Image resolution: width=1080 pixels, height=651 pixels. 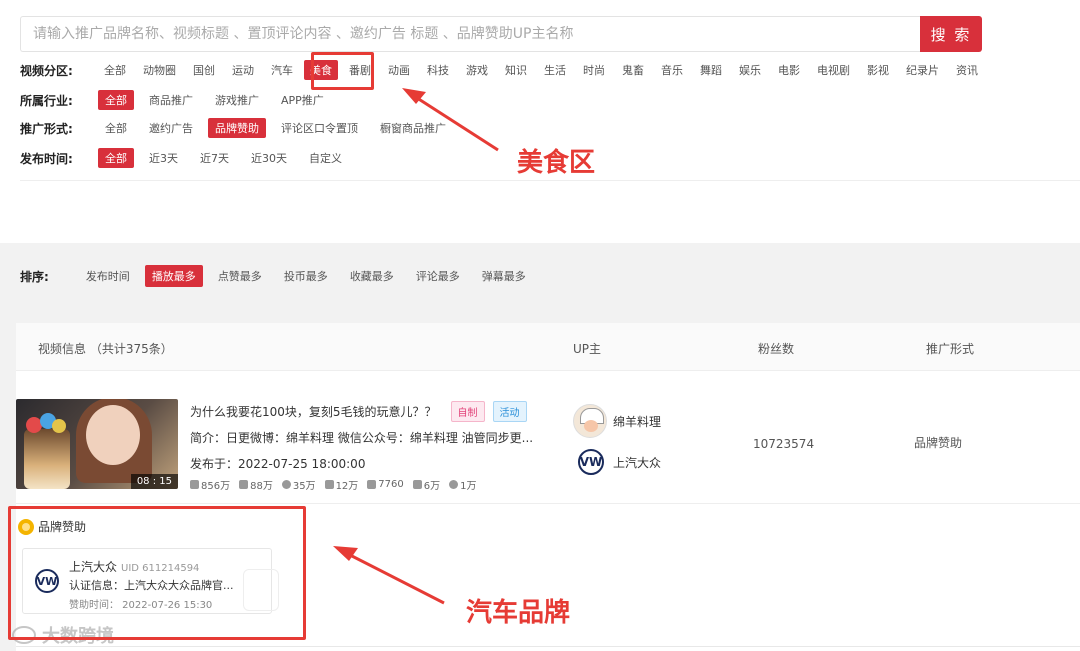 I want to click on arrow-car, so click(x=389, y=575).